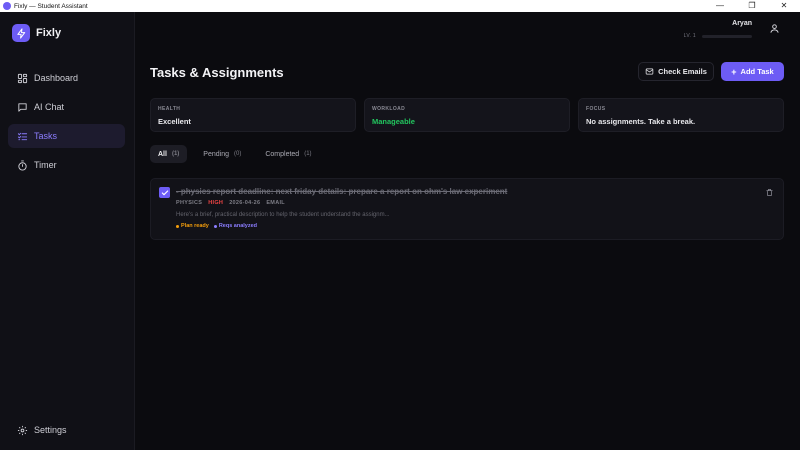 This screenshot has height=450, width=800. I want to click on stat-label: FOCUS, so click(596, 109).